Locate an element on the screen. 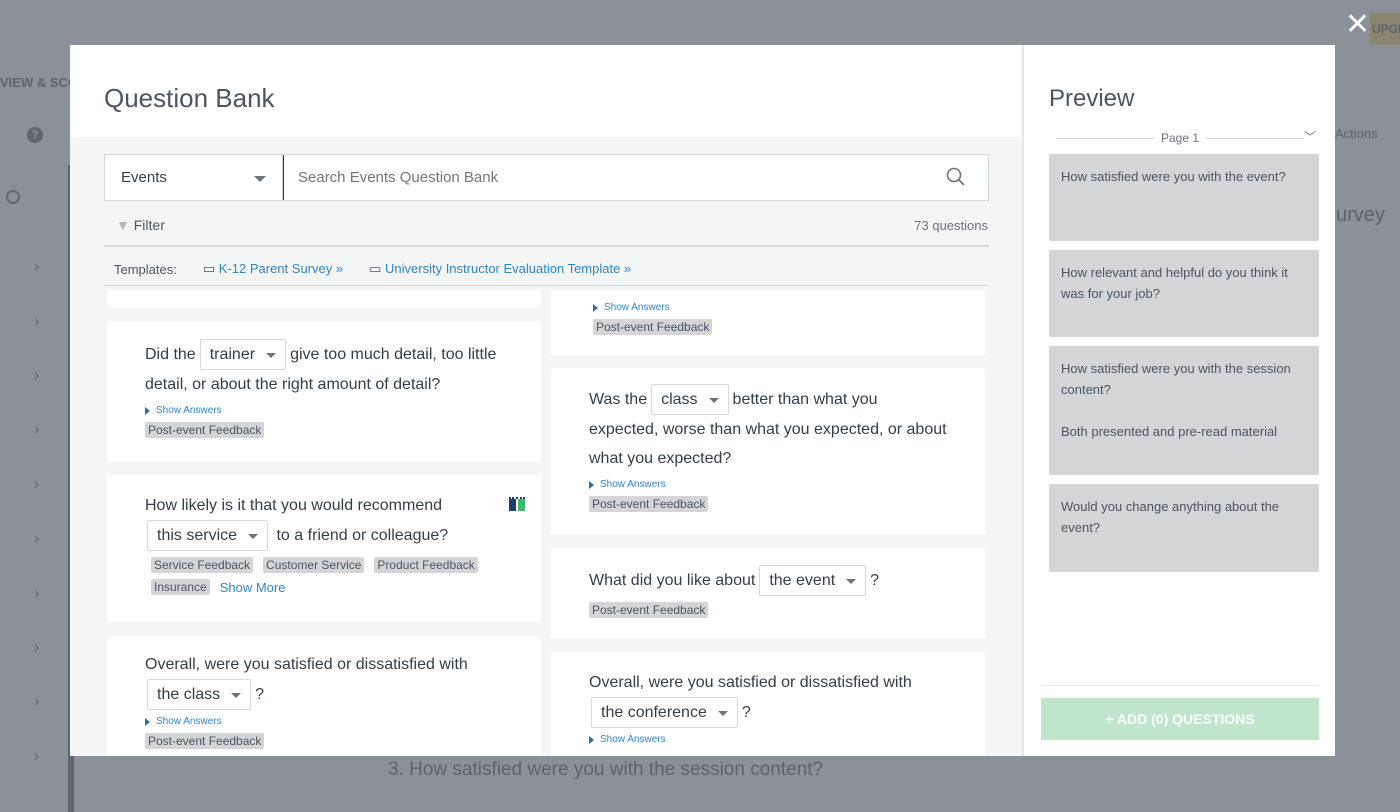 Image resolution: width=1400 pixels, height=812 pixels. preview-title: Preview is located at coordinates (1092, 98).